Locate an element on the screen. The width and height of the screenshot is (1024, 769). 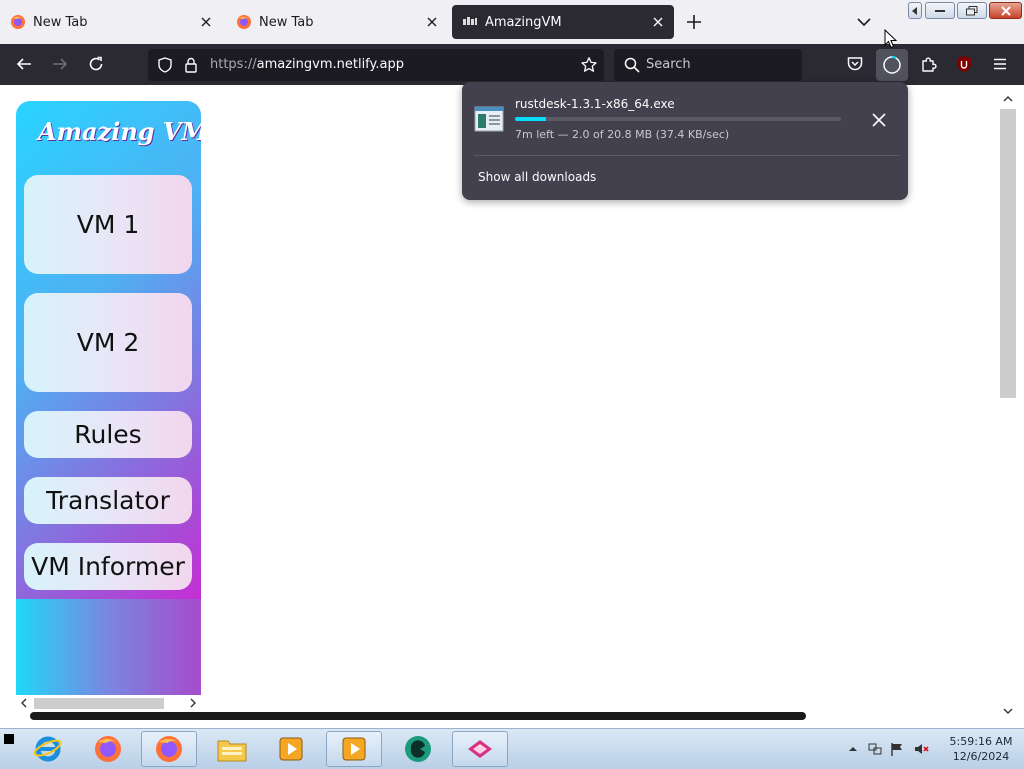
url-text: https://amazingvm.netlify.app is located at coordinates (307, 64).